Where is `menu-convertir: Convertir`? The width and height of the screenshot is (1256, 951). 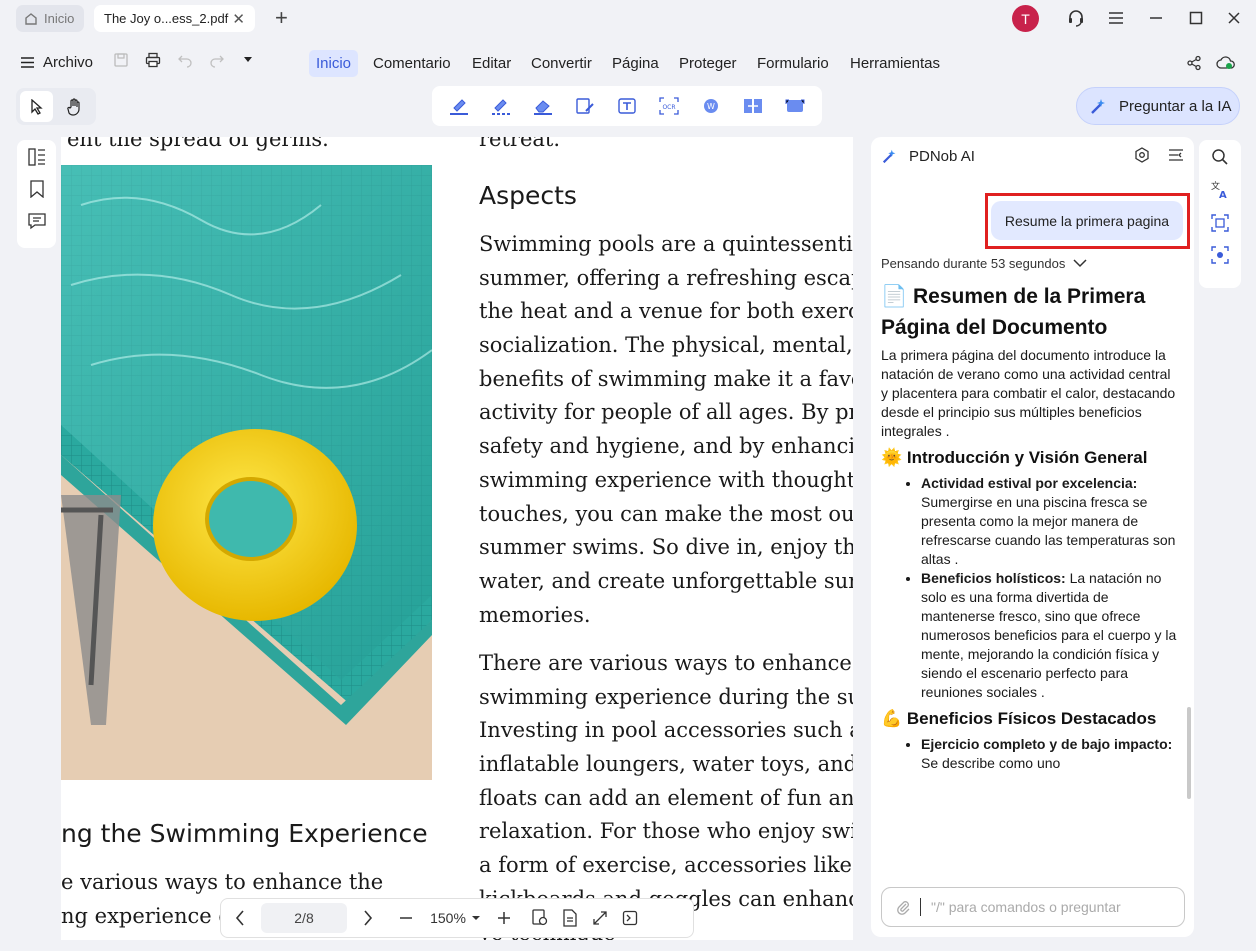 menu-convertir: Convertir is located at coordinates (561, 63).